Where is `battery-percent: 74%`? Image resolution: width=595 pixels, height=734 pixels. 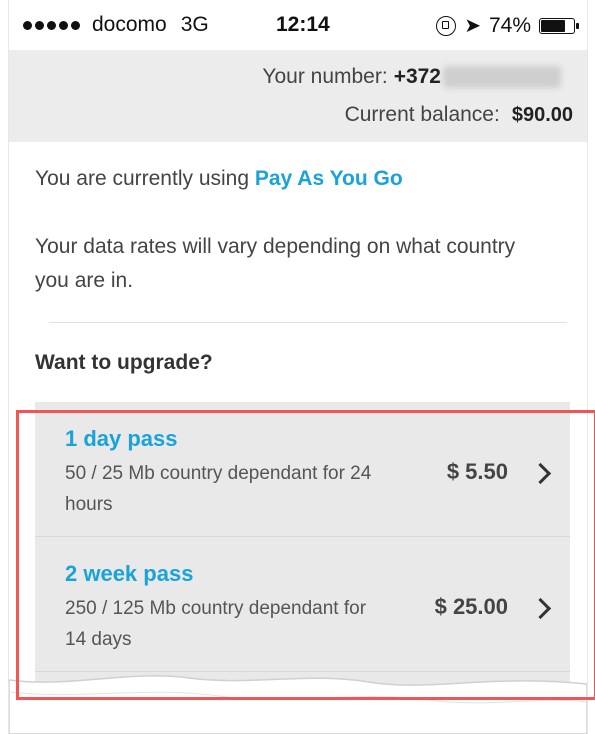
battery-percent: 74% is located at coordinates (509, 25).